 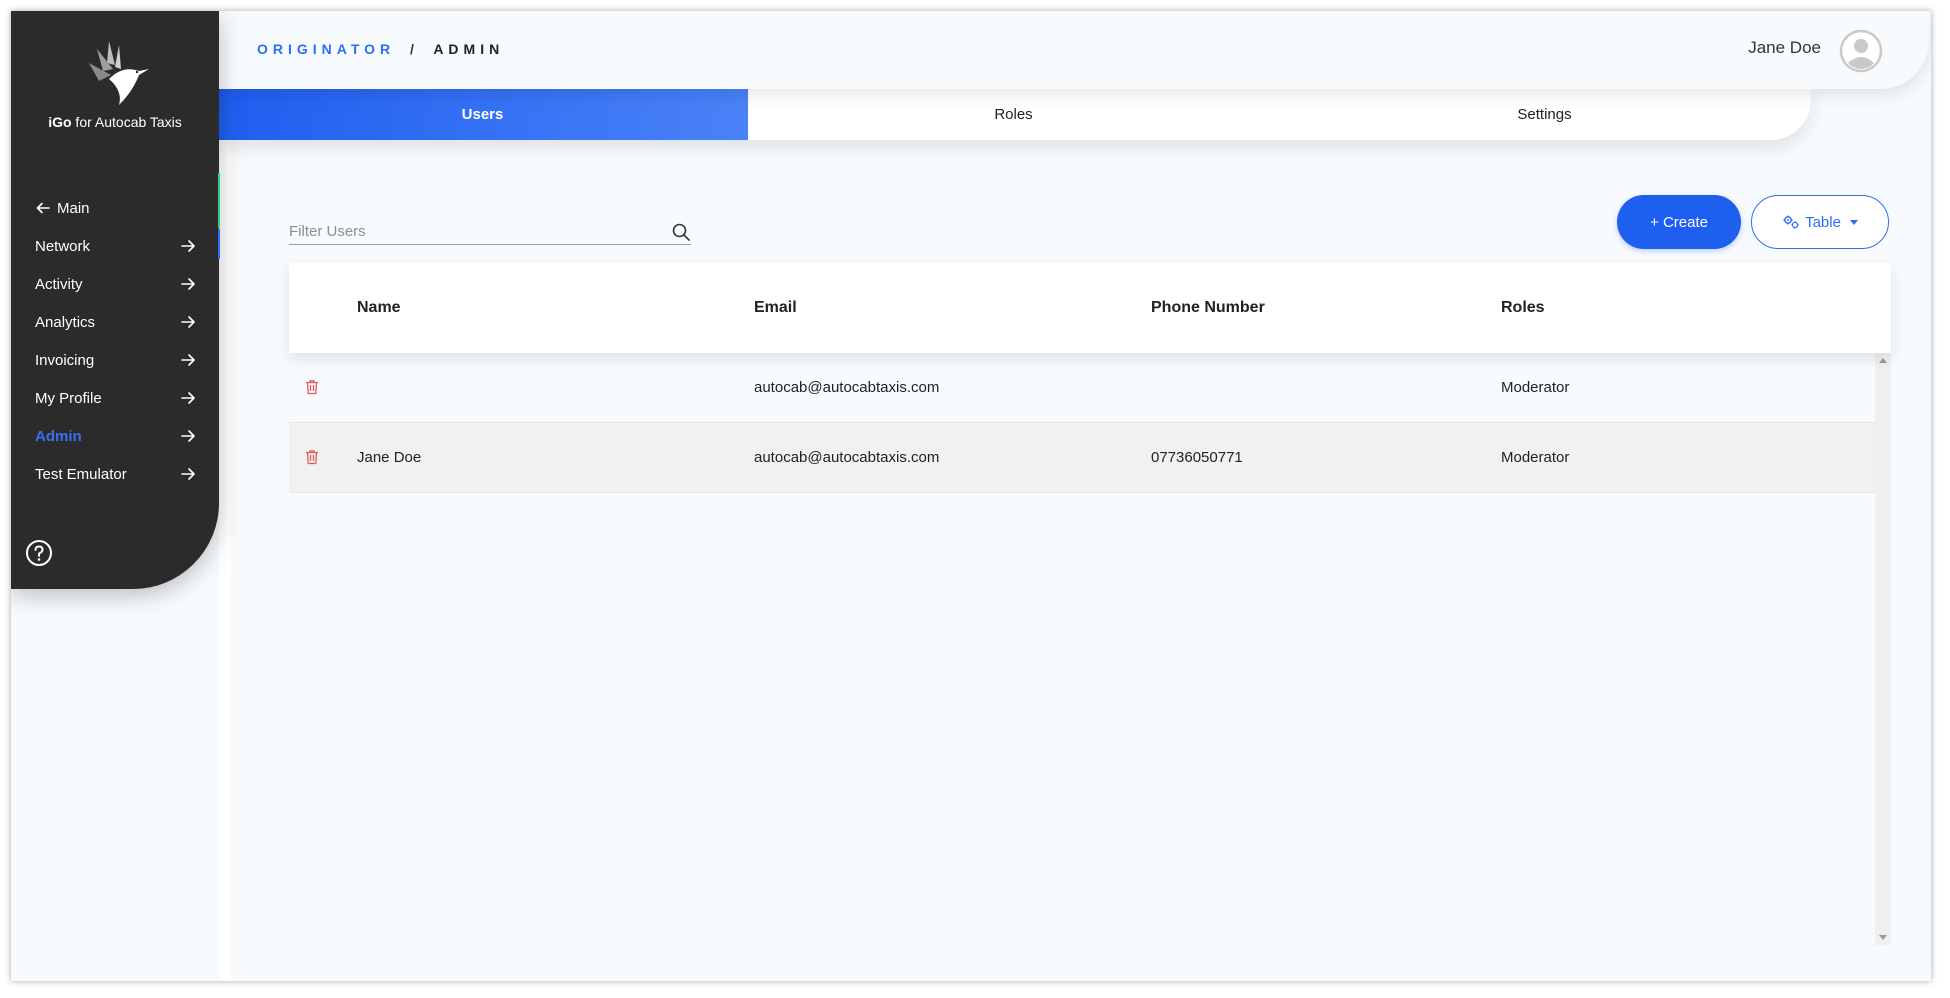 What do you see at coordinates (1679, 222) in the screenshot?
I see `create-button: + Create` at bounding box center [1679, 222].